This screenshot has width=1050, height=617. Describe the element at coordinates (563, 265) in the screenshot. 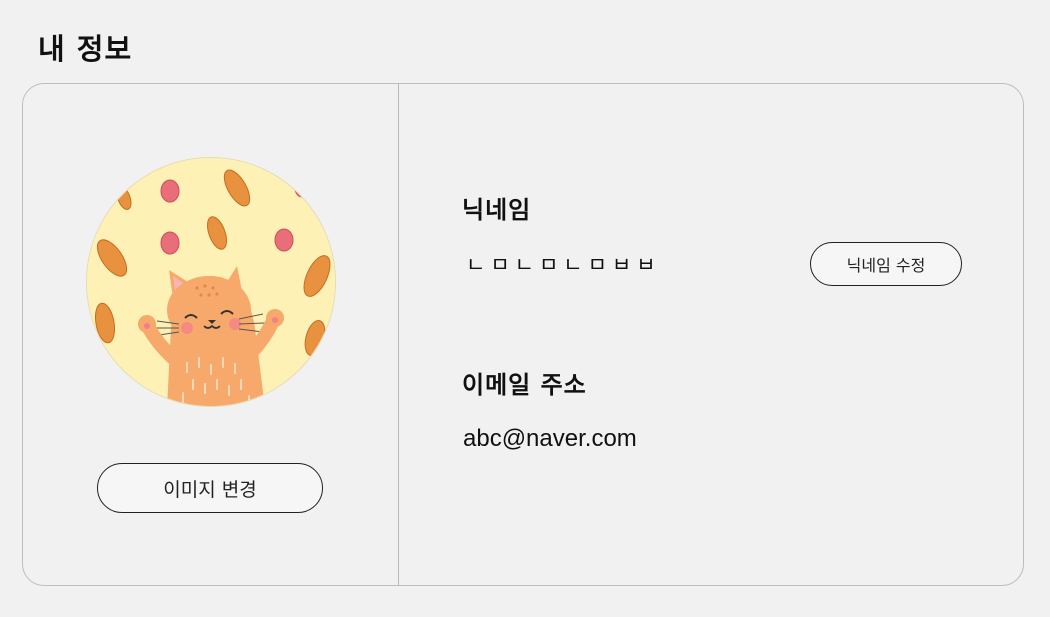

I see `nickname-value: ㄴㅁㄴㅁㄴㅁㅂㅂ` at that location.